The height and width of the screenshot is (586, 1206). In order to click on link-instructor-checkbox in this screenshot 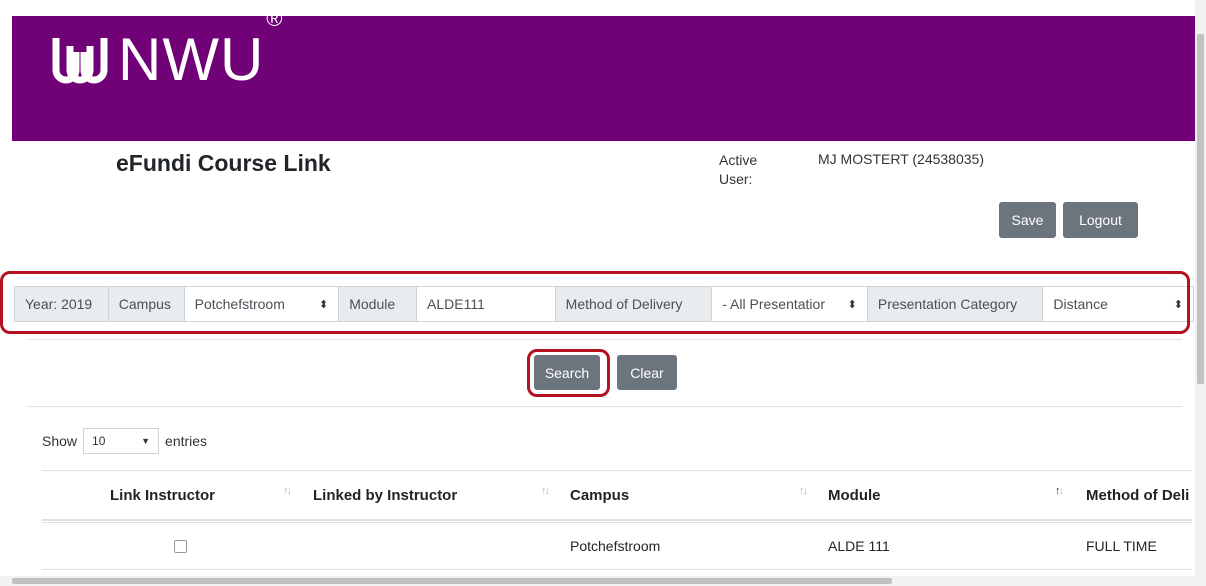, I will do `click(180, 546)`.